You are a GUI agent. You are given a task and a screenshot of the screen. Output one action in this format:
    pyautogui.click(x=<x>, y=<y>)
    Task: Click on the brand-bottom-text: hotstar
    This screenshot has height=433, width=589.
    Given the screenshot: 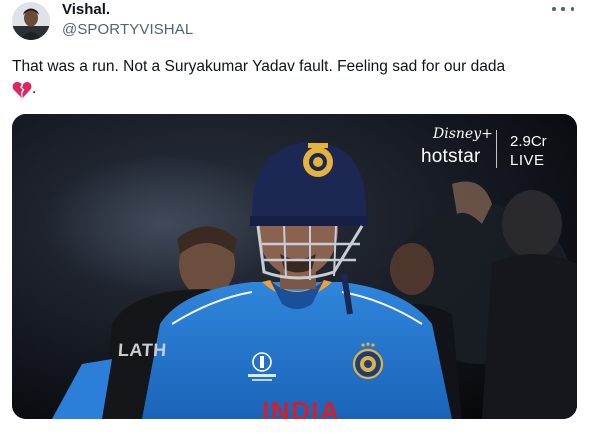 What is the action you would take?
    pyautogui.click(x=451, y=156)
    